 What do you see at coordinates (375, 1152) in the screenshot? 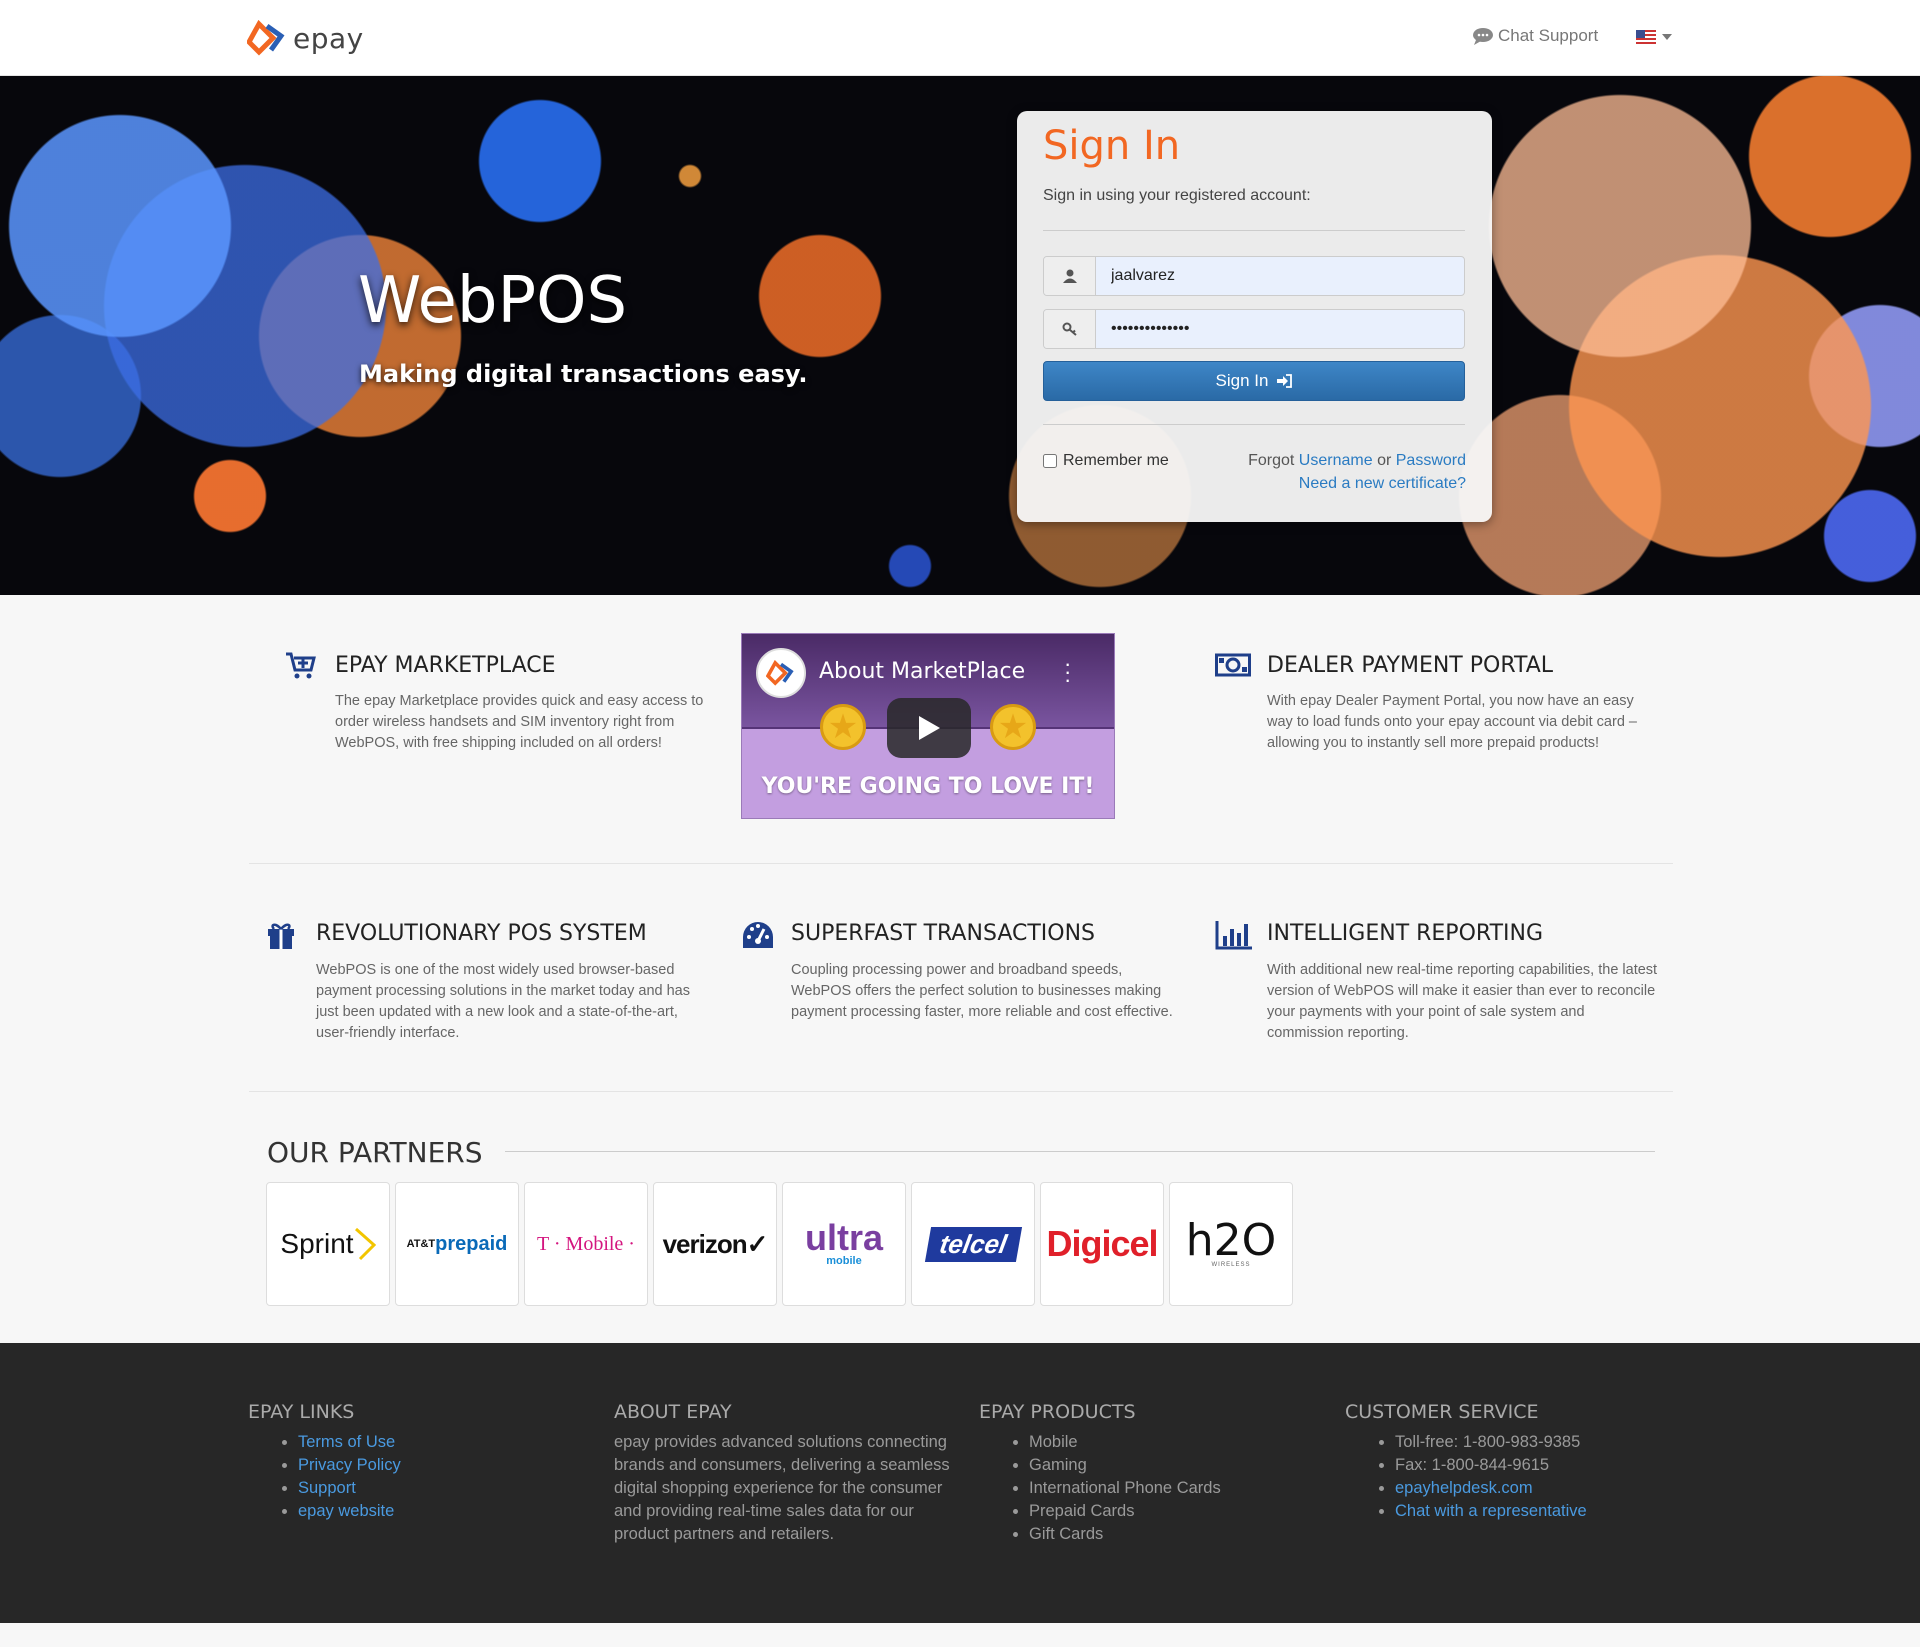
I see `partners-title: OUR PARTNERS` at bounding box center [375, 1152].